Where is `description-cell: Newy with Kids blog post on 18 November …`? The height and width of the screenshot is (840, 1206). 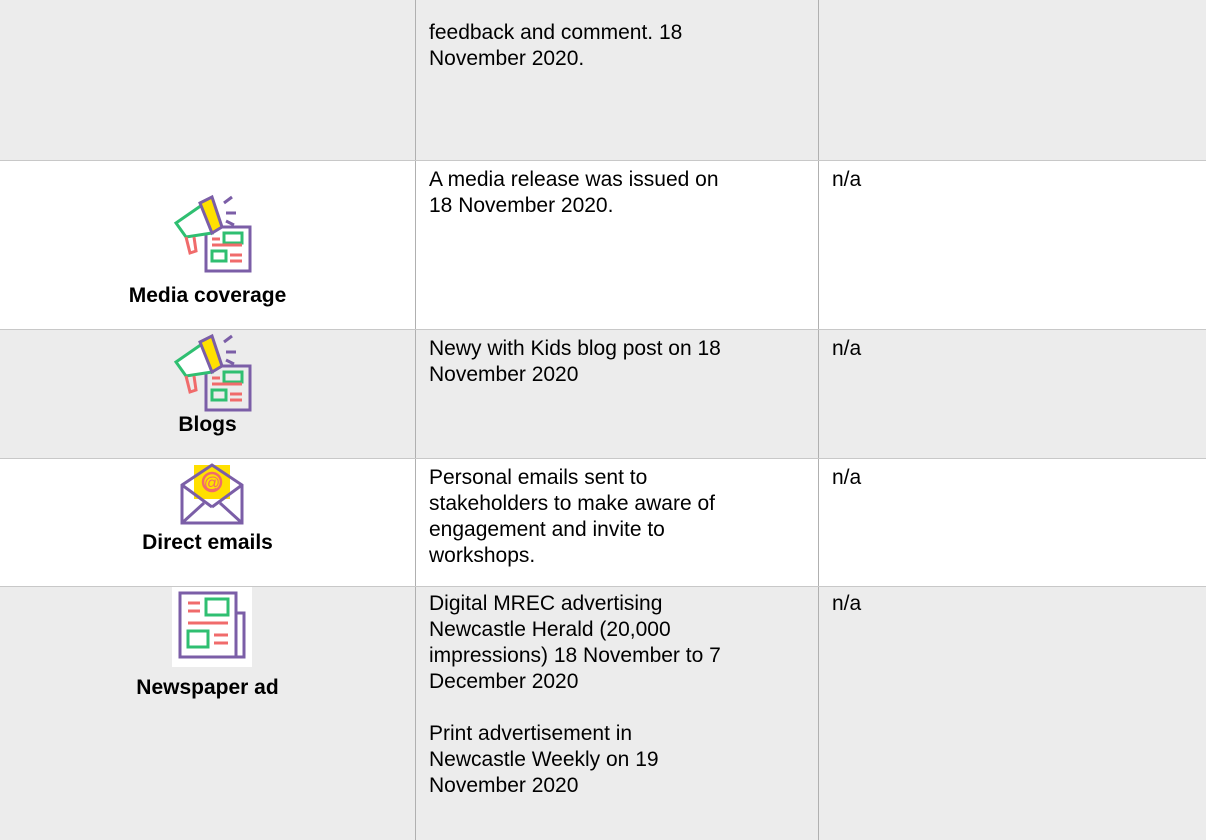 description-cell: Newy with Kids blog post on 18 November … is located at coordinates (575, 361).